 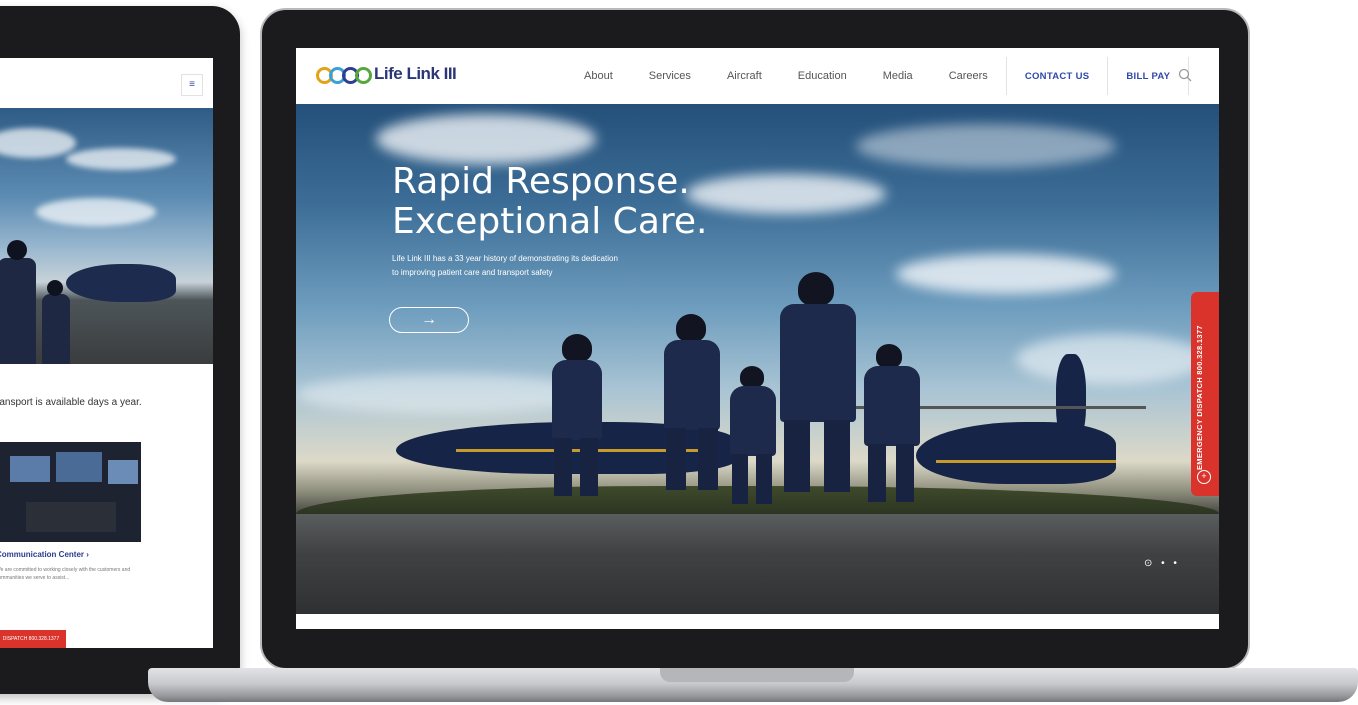 What do you see at coordinates (1204, 477) in the screenshot?
I see `plus-circle-icon: +` at bounding box center [1204, 477].